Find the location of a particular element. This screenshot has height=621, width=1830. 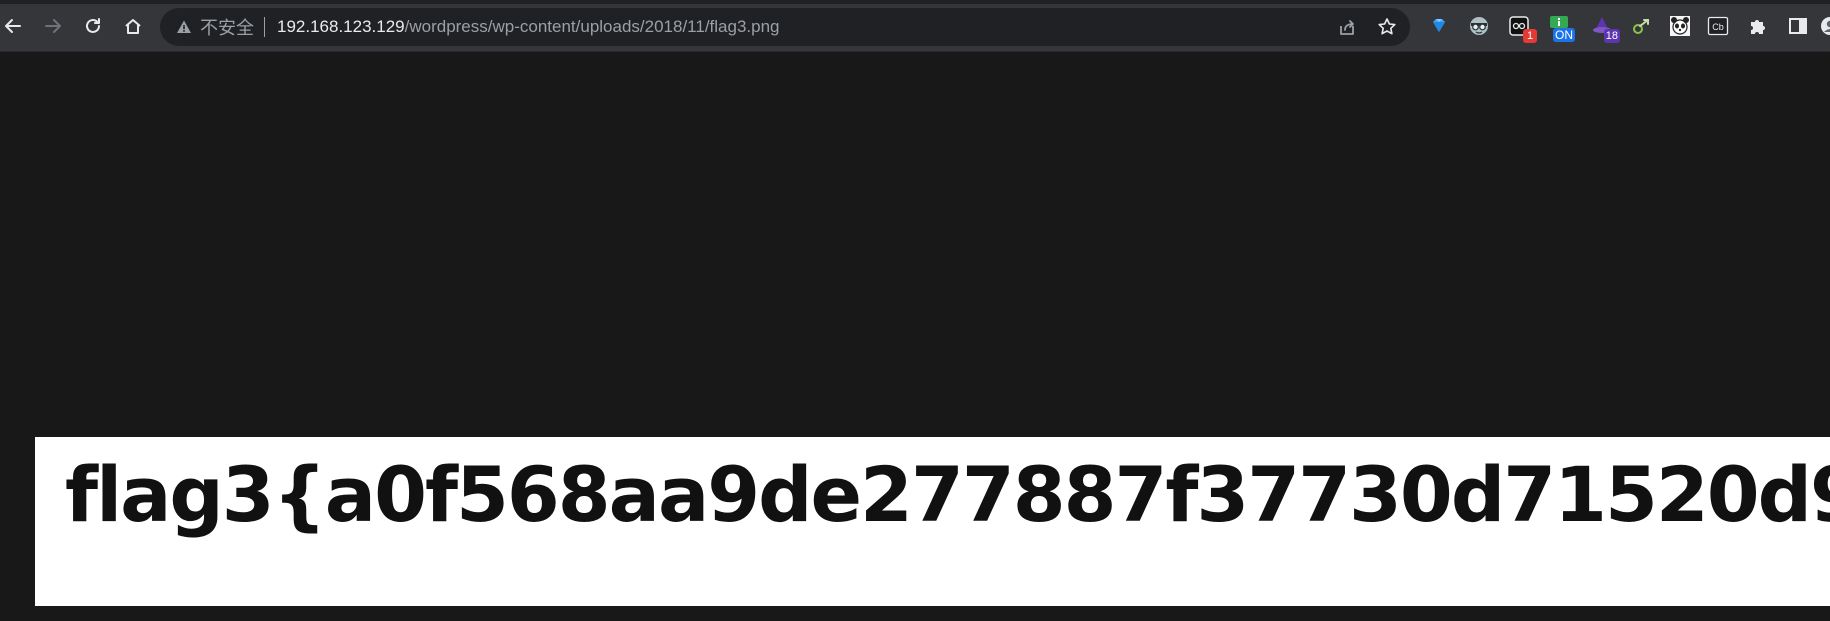

back-arrow-icon is located at coordinates (13, 26).